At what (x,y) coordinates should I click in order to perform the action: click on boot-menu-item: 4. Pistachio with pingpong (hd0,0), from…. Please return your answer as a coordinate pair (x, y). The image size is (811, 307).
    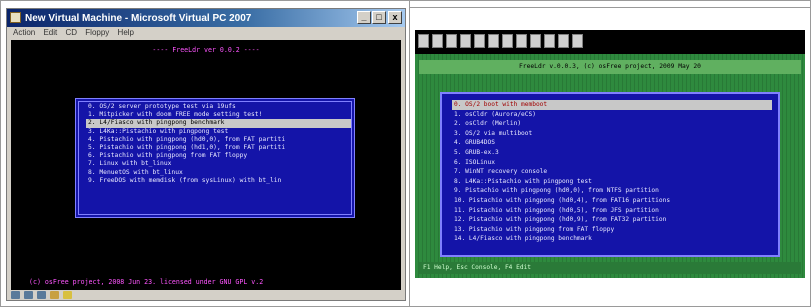
    Looking at the image, I should click on (218, 140).